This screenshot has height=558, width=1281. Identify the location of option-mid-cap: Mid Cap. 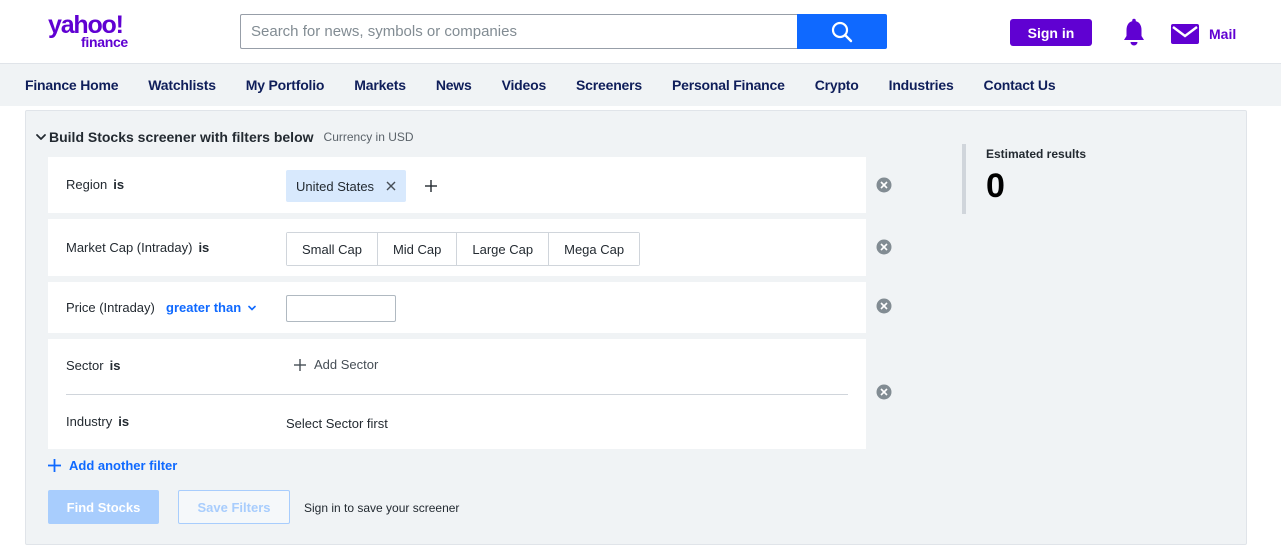
(417, 249).